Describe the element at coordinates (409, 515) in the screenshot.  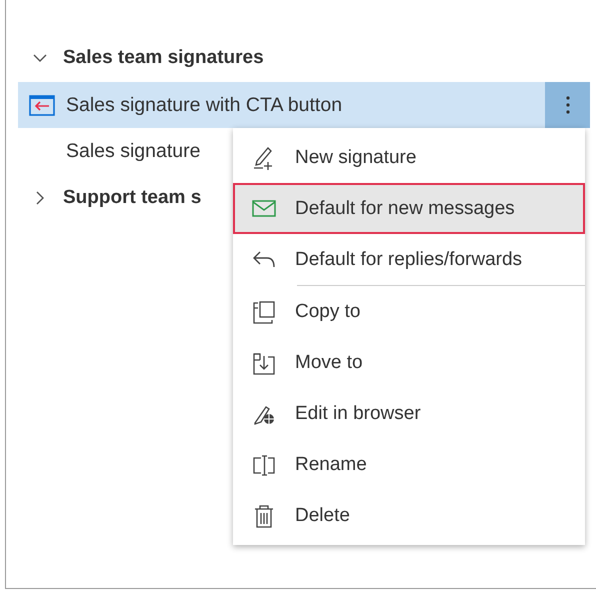
I see `menu-item: Delete` at that location.